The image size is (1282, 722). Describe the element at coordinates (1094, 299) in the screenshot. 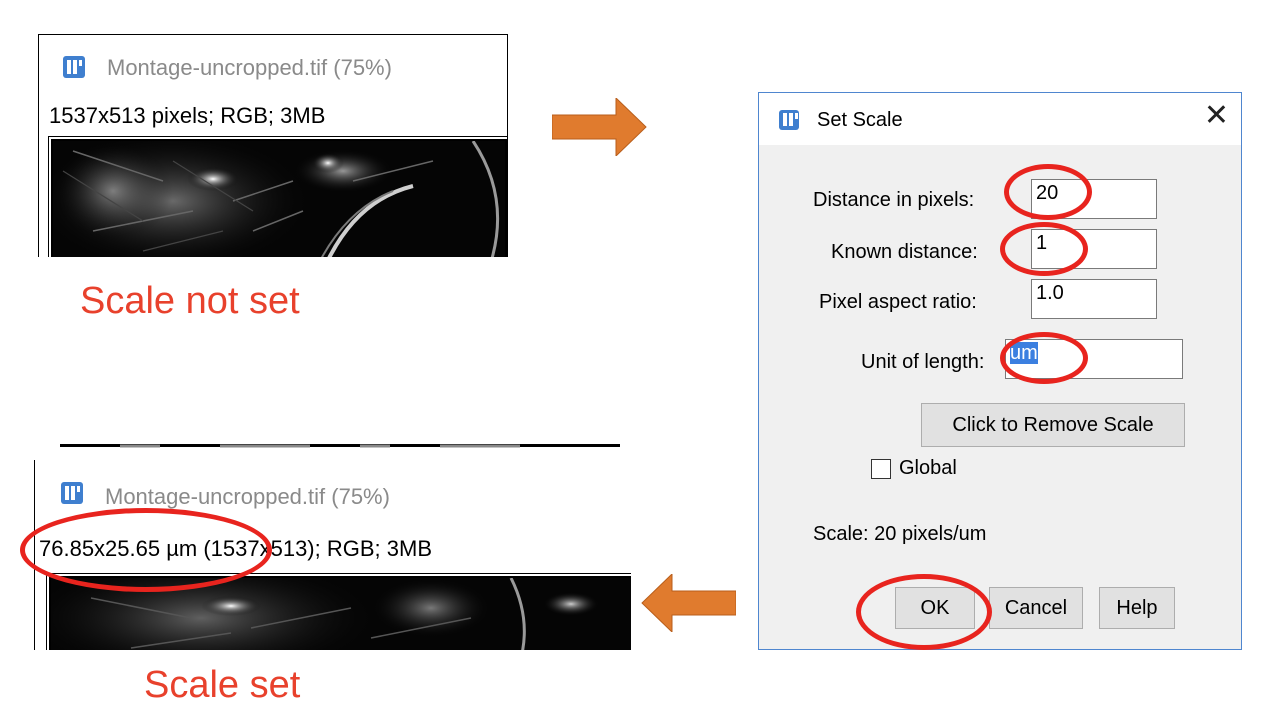

I see `aspect-ratio-input: 1.0` at that location.